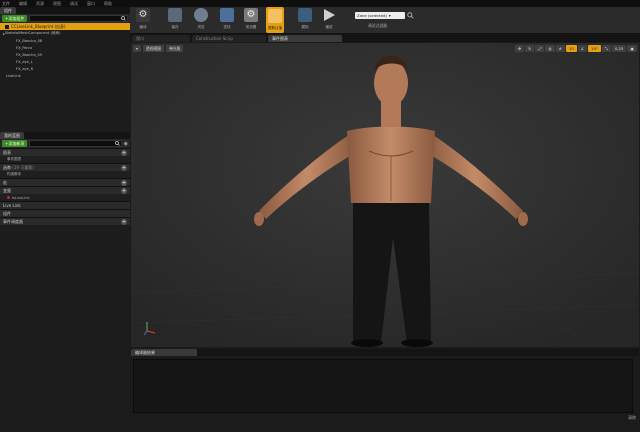 This screenshot has height=432, width=640. I want to click on save-icon, so click(175, 15).